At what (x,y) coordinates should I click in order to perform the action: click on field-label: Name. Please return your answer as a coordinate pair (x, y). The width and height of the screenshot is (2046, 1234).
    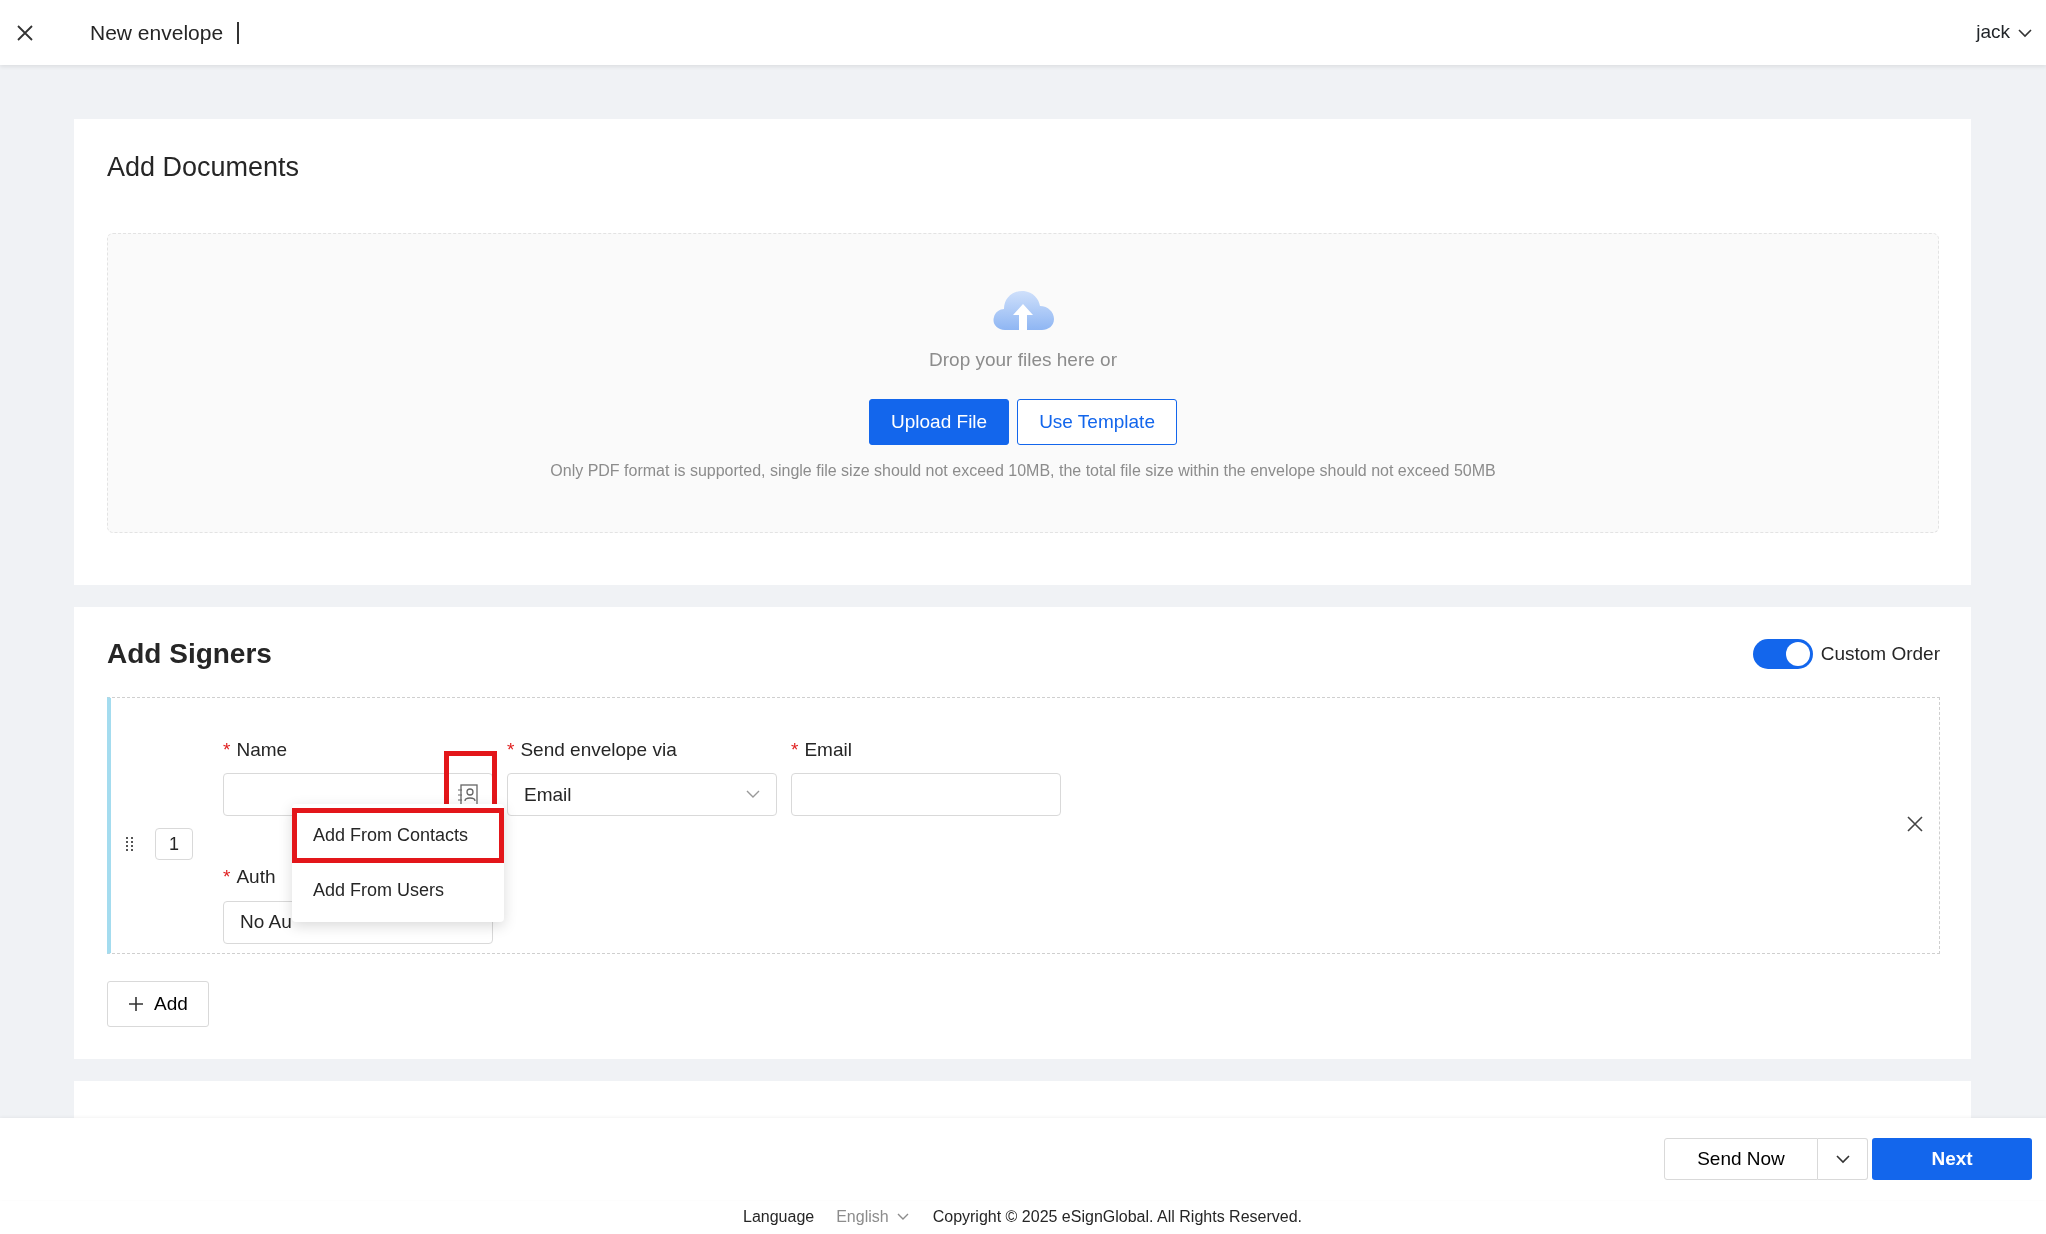
    Looking at the image, I should click on (262, 750).